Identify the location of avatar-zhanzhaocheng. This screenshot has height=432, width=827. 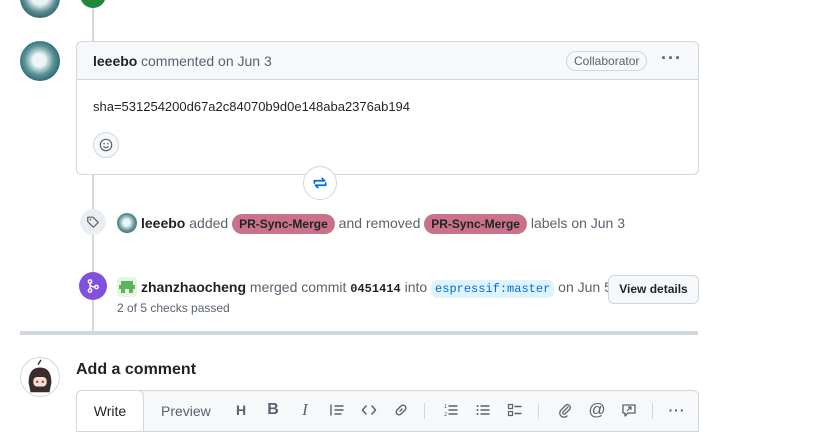
(127, 287).